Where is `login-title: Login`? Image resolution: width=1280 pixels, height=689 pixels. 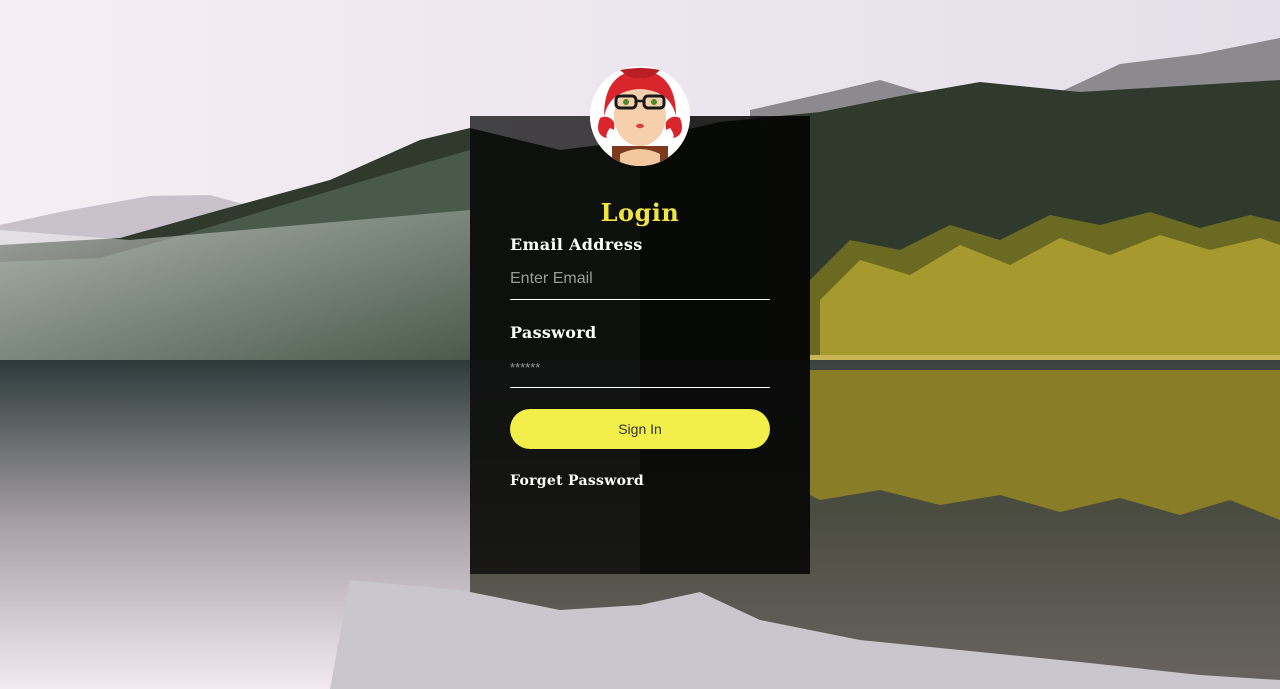
login-title: Login is located at coordinates (640, 212).